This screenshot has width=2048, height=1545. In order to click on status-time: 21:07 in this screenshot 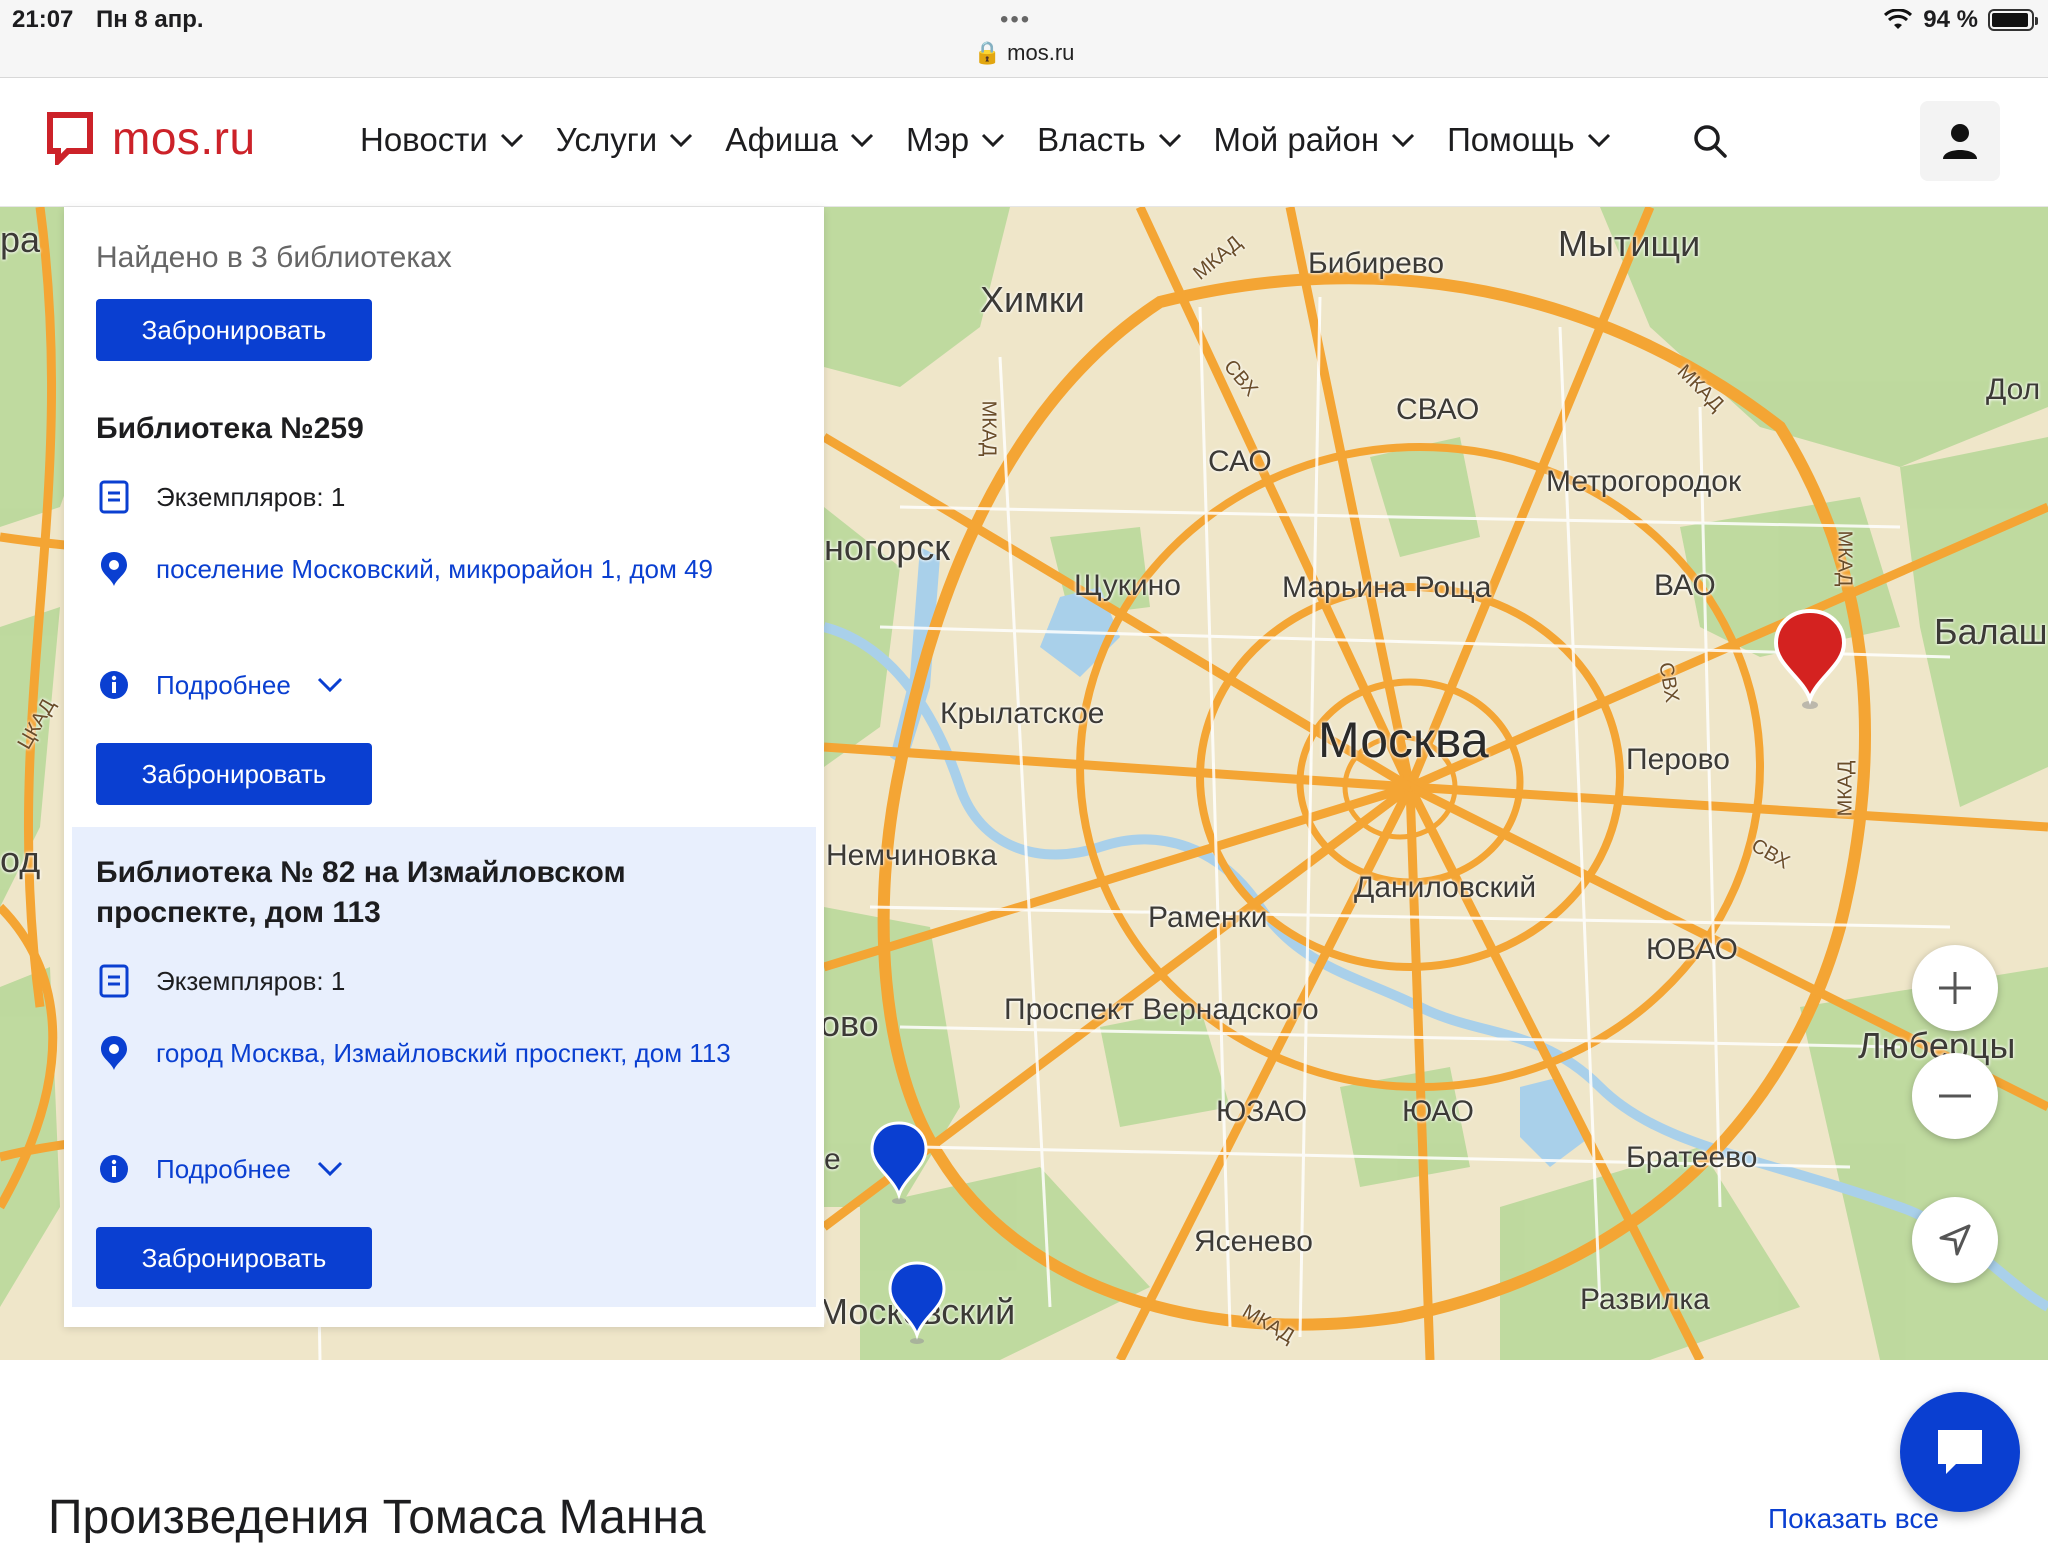, I will do `click(43, 19)`.